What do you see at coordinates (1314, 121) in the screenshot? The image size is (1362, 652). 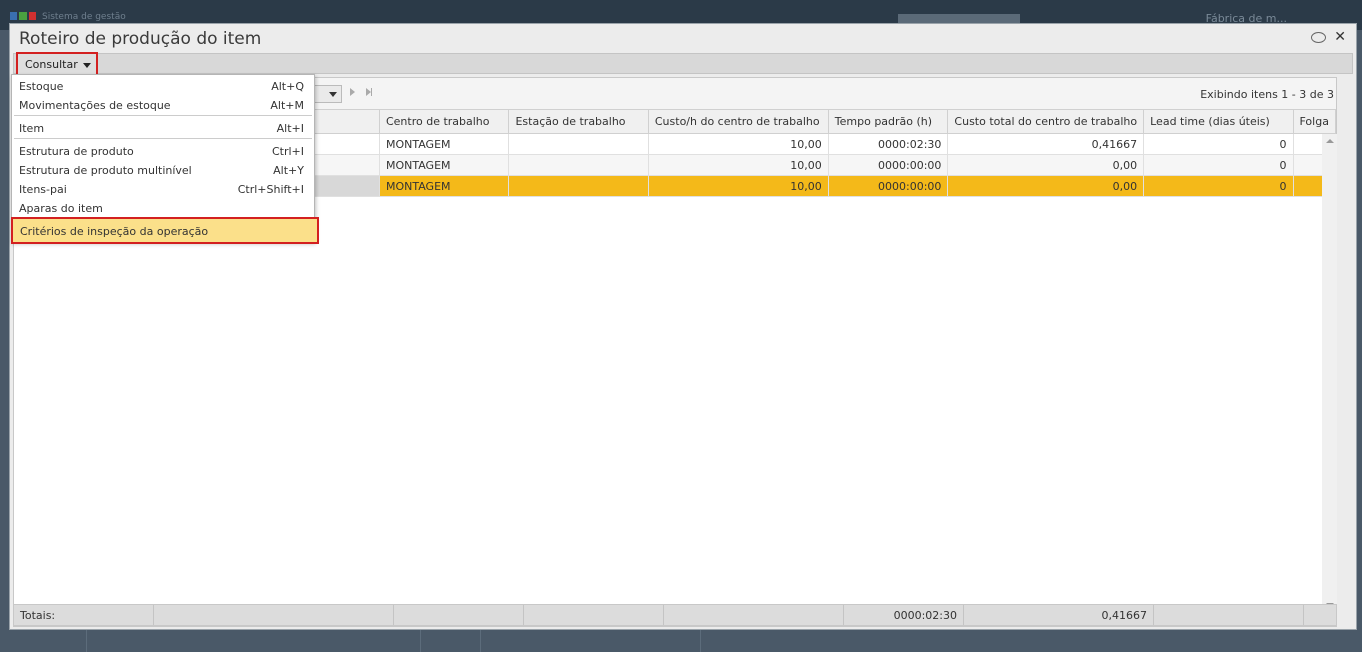 I see `column-header: Folga` at bounding box center [1314, 121].